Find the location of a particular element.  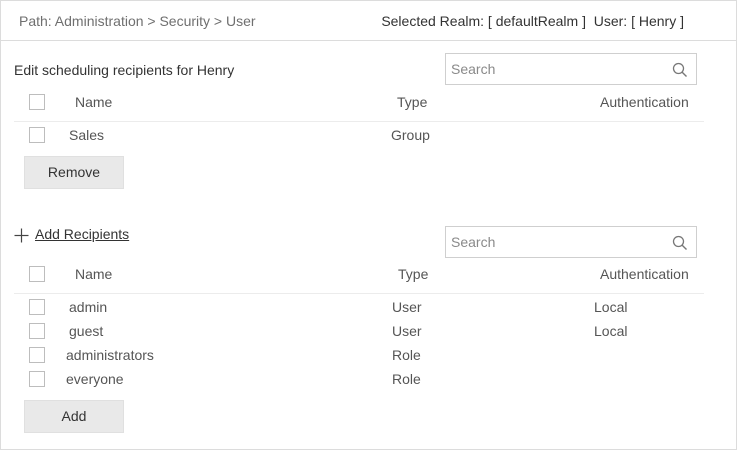

table-row: guest User Local is located at coordinates (359, 331).